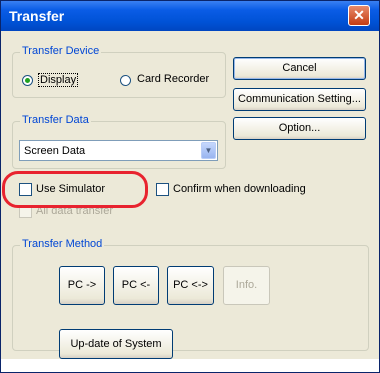 Image resolution: width=380 pixels, height=373 pixels. I want to click on pc-both-button: PC <->, so click(190, 285).